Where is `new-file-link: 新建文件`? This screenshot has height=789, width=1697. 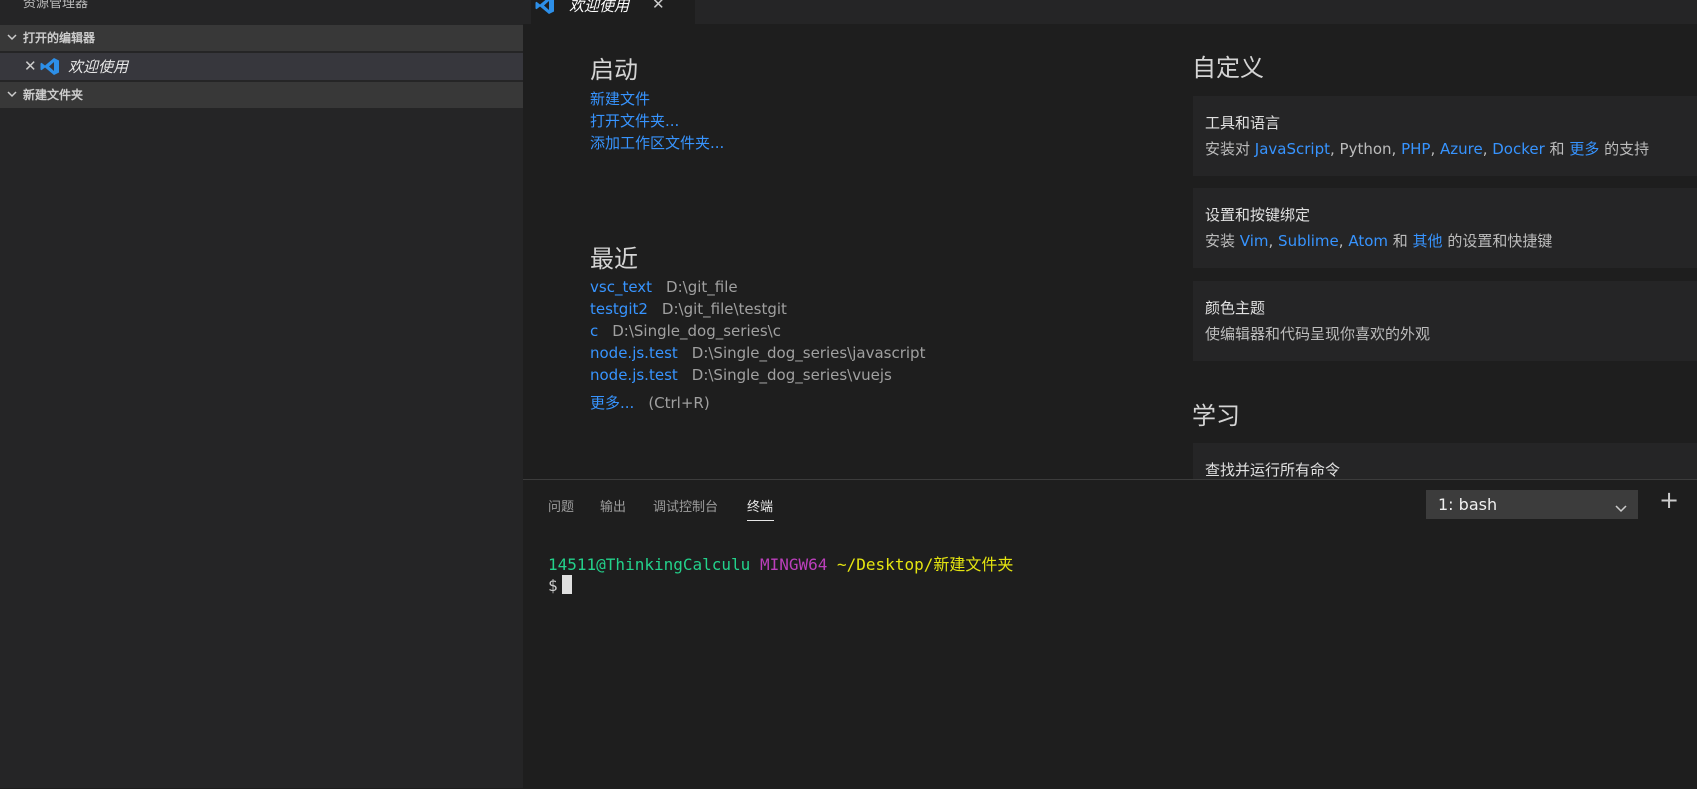 new-file-link: 新建文件 is located at coordinates (620, 98).